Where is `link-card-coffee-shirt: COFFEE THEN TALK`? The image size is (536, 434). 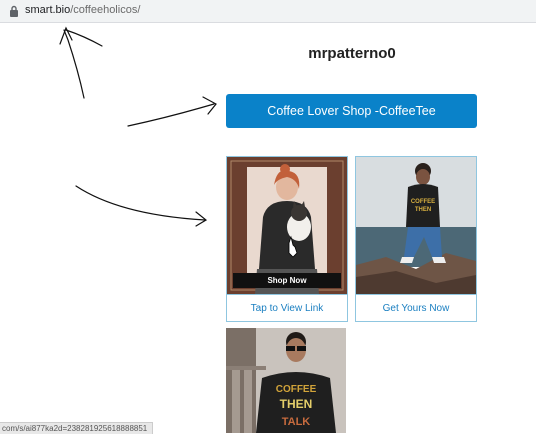 link-card-coffee-shirt: COFFEE THEN TALK is located at coordinates (287, 380).